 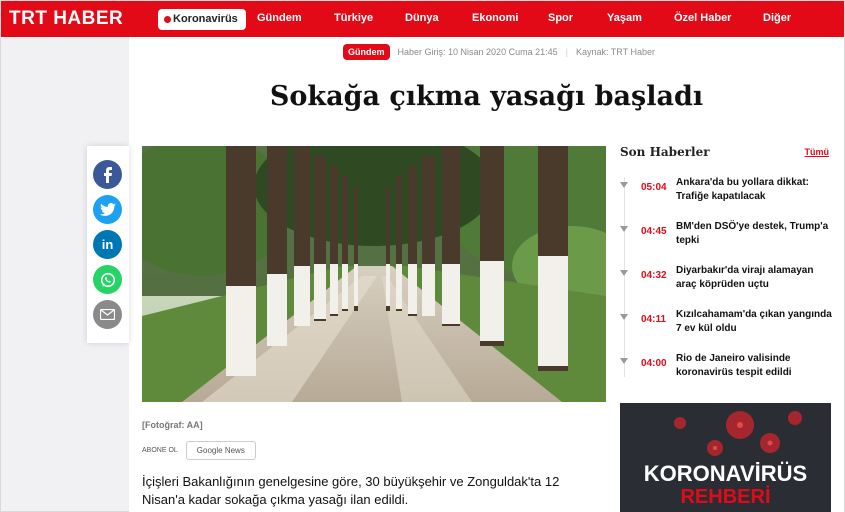 I want to click on facebook-icon, so click(x=107, y=174).